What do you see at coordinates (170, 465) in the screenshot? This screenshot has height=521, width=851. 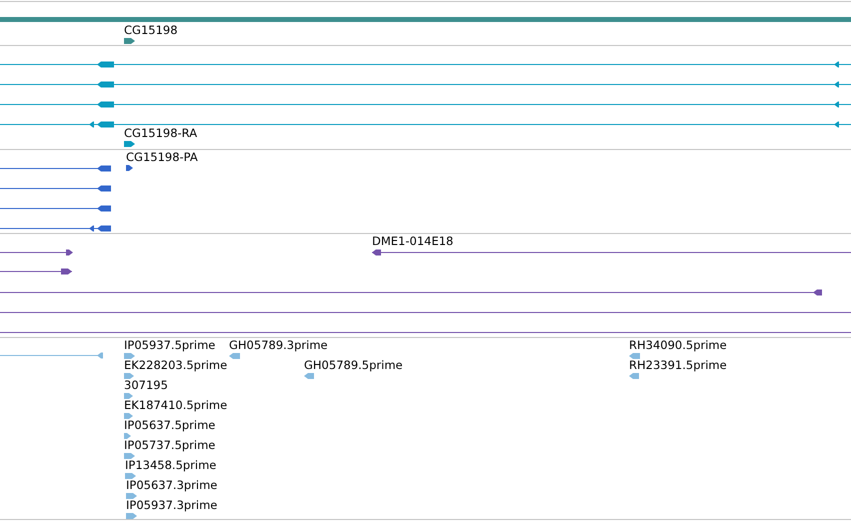 I see `feature-label: IP13458.5prime` at bounding box center [170, 465].